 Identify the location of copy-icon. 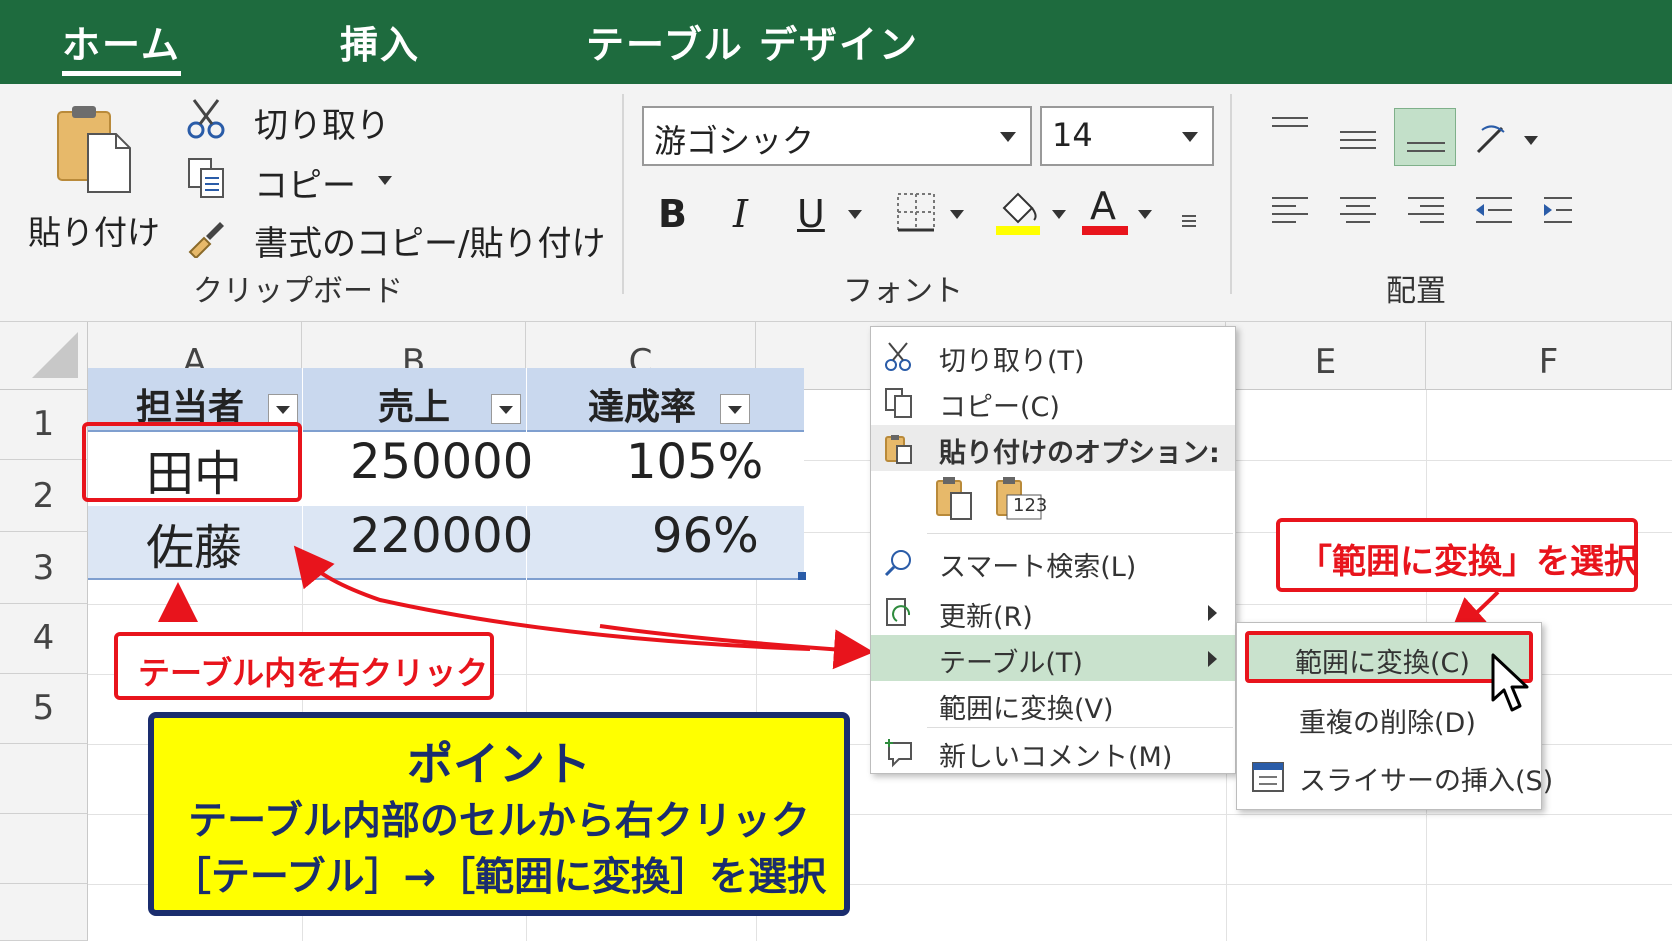
(898, 403).